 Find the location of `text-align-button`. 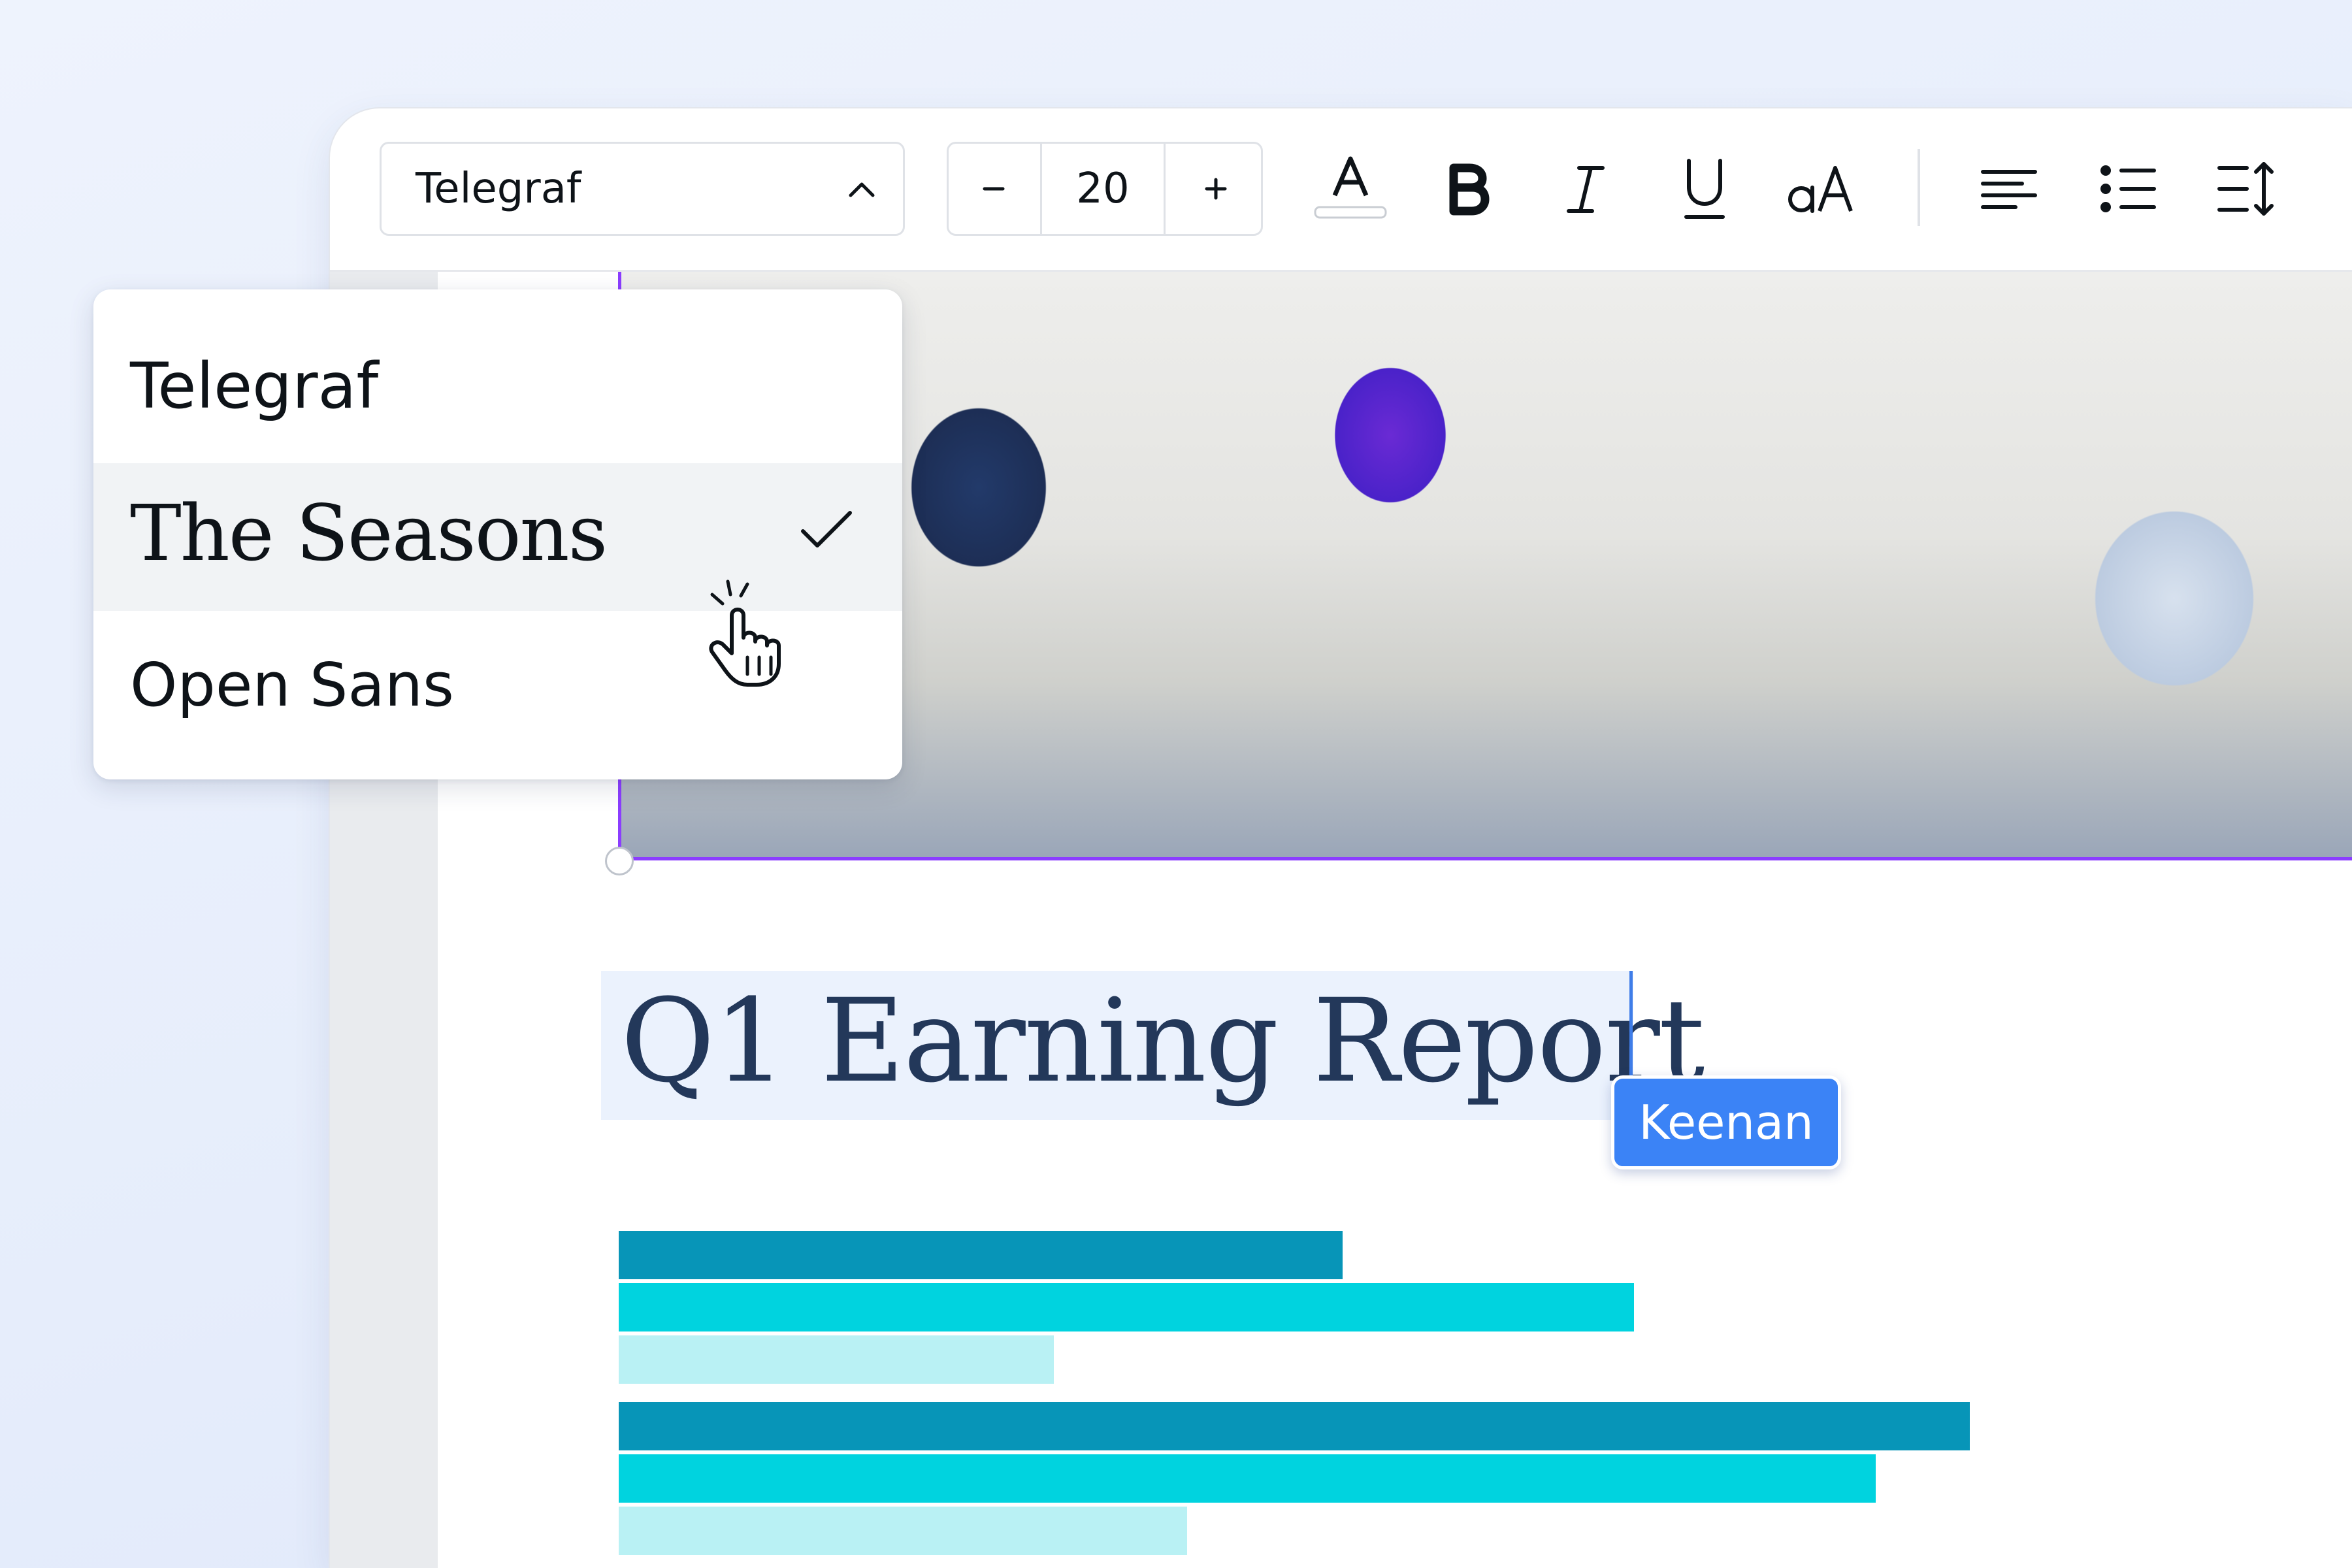

text-align-button is located at coordinates (2009, 189).